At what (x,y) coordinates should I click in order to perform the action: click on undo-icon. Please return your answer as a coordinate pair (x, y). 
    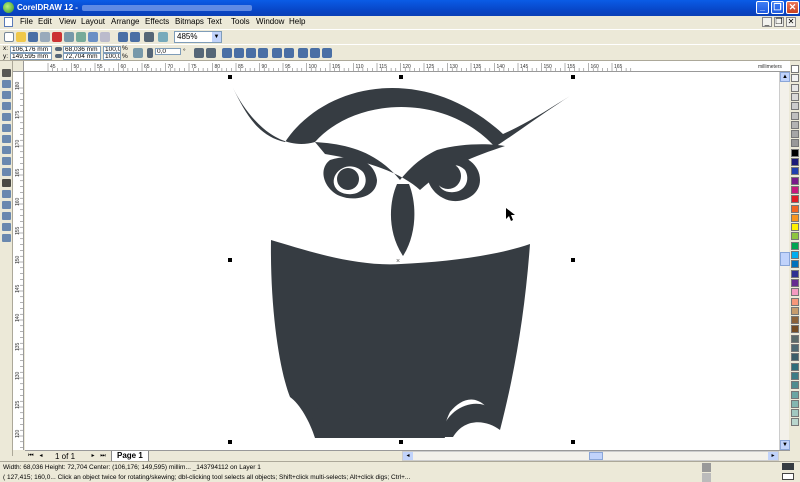
    Looking at the image, I should click on (93, 37).